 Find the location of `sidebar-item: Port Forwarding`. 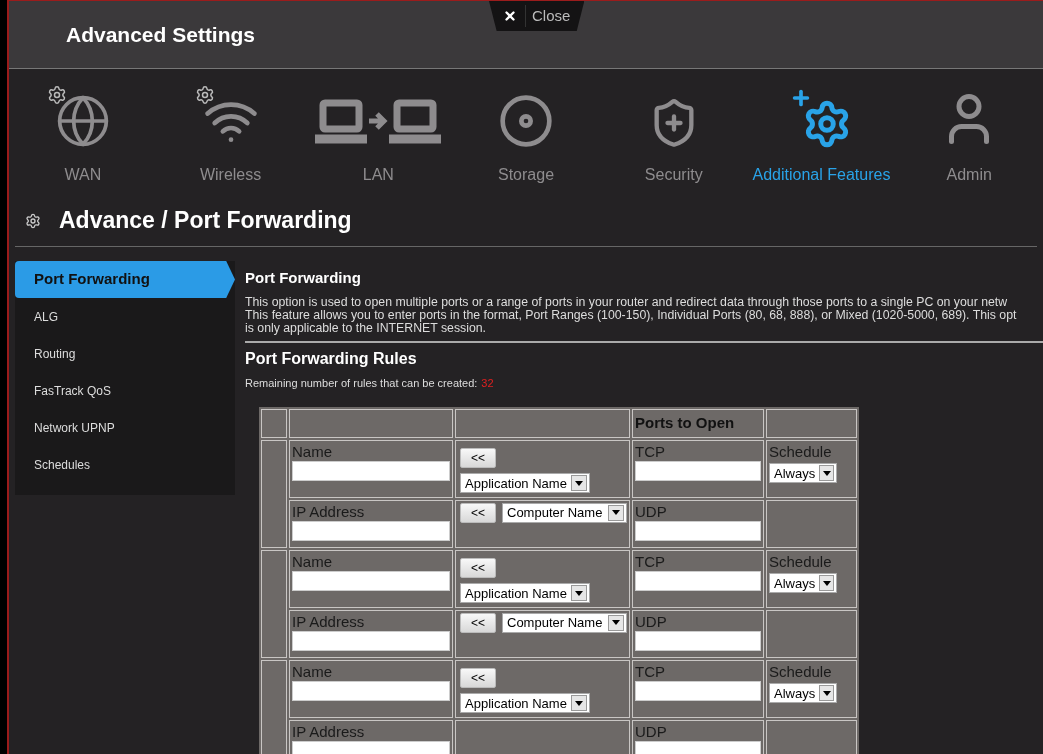

sidebar-item: Port Forwarding is located at coordinates (125, 279).